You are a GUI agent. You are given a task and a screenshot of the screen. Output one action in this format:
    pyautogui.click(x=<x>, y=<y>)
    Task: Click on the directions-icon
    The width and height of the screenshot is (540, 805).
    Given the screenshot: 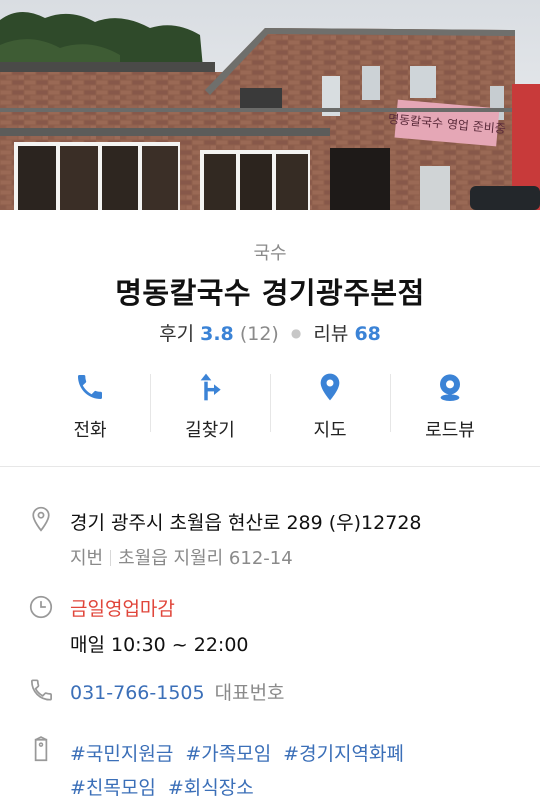 What is the action you would take?
    pyautogui.click(x=210, y=387)
    